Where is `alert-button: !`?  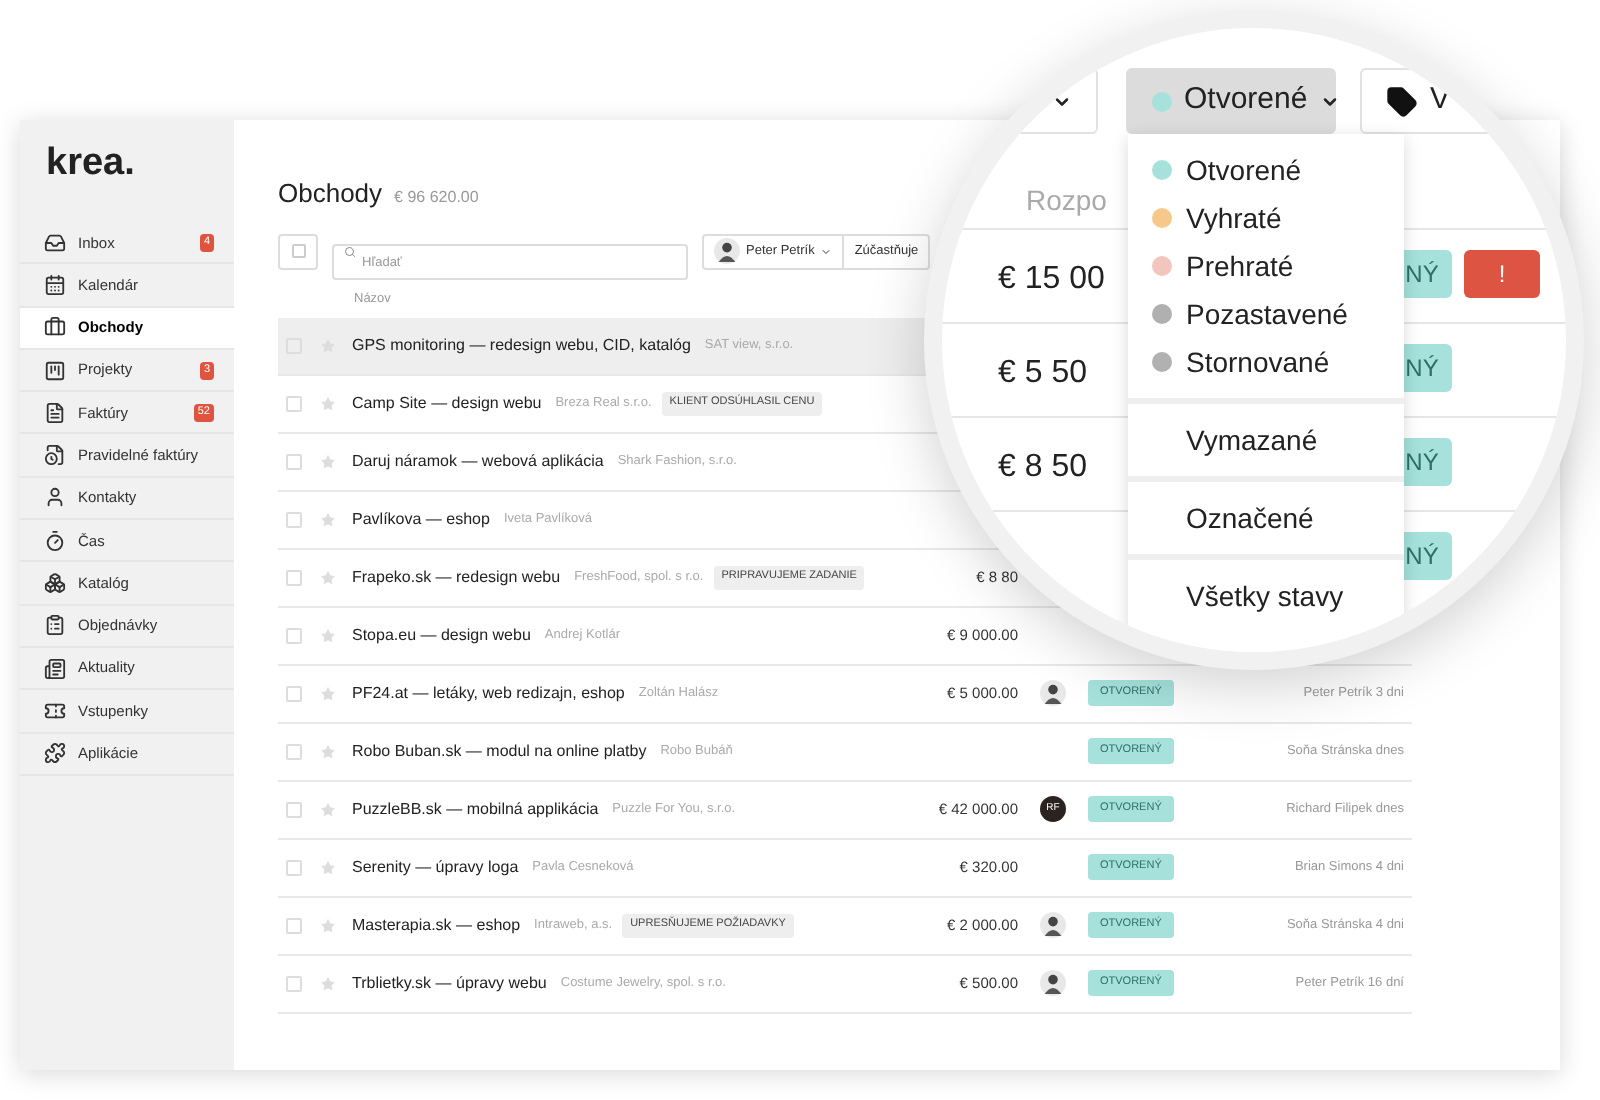 alert-button: ! is located at coordinates (1502, 274).